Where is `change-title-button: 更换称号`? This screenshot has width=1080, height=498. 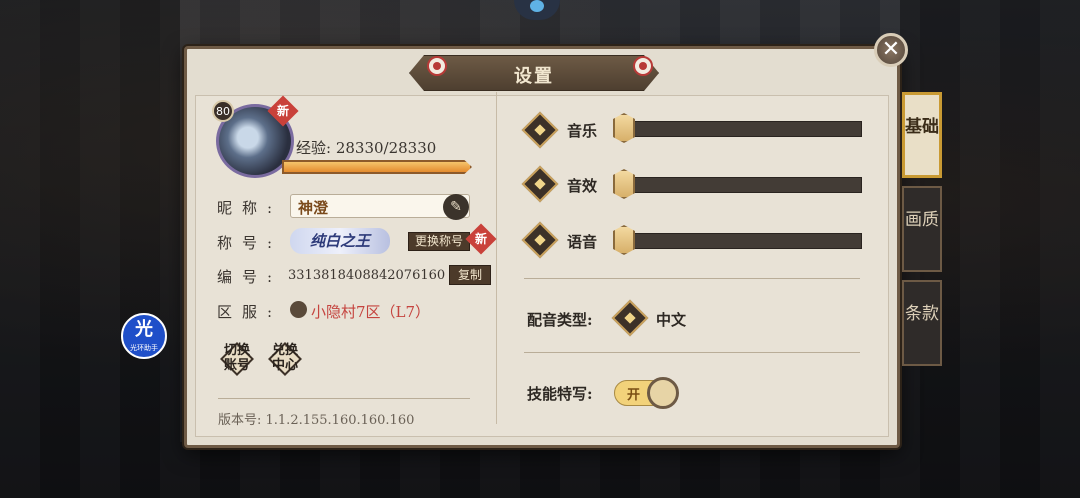 change-title-button: 更换称号 is located at coordinates (439, 241).